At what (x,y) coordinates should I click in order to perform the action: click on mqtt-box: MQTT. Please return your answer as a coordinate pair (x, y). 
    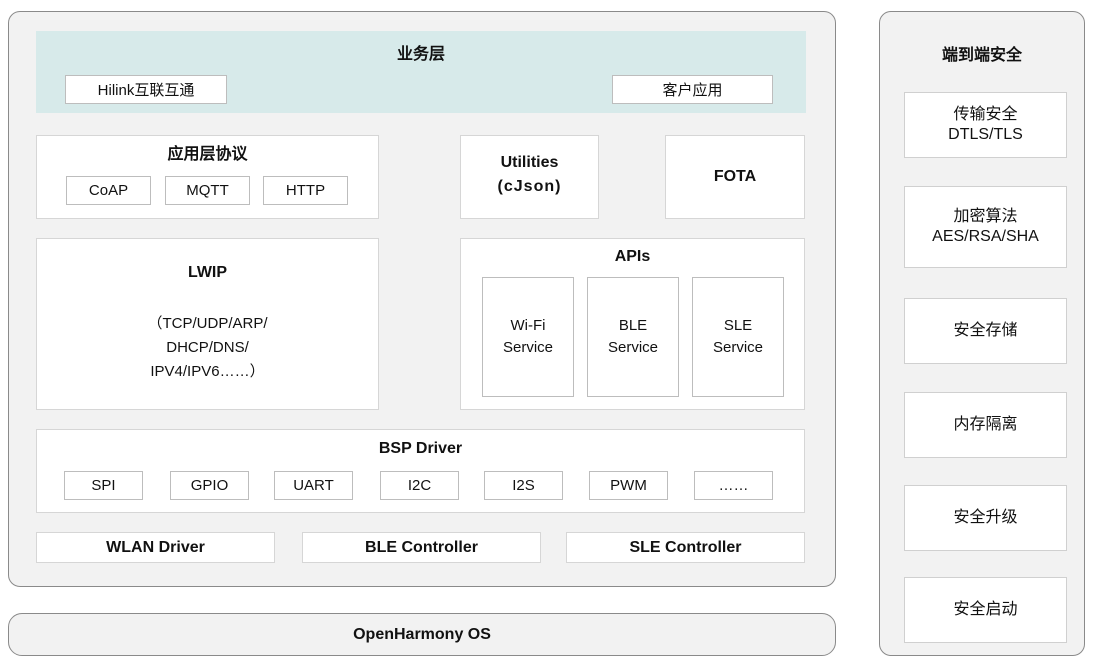
    Looking at the image, I should click on (207, 190).